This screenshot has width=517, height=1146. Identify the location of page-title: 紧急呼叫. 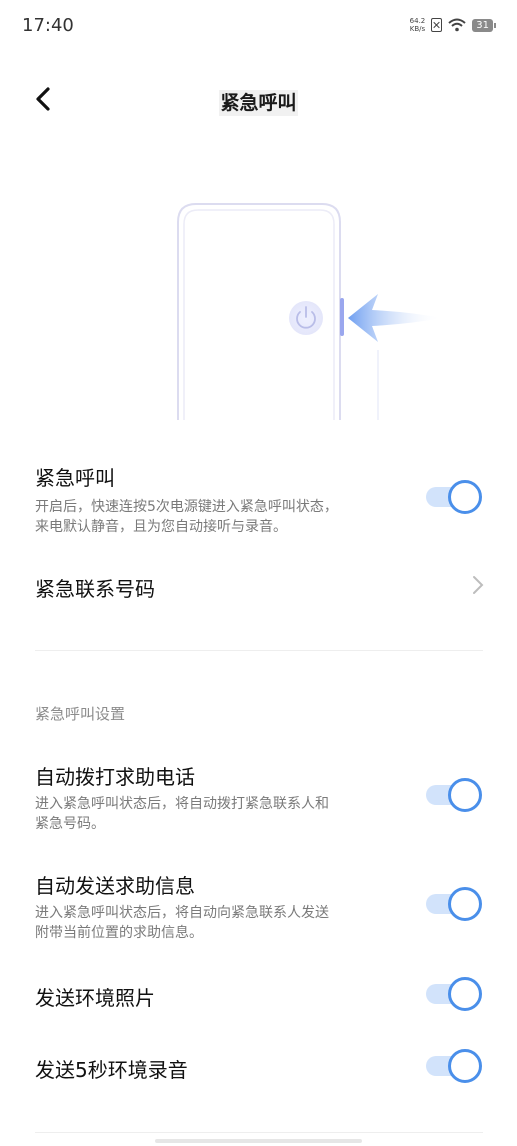
(258, 102).